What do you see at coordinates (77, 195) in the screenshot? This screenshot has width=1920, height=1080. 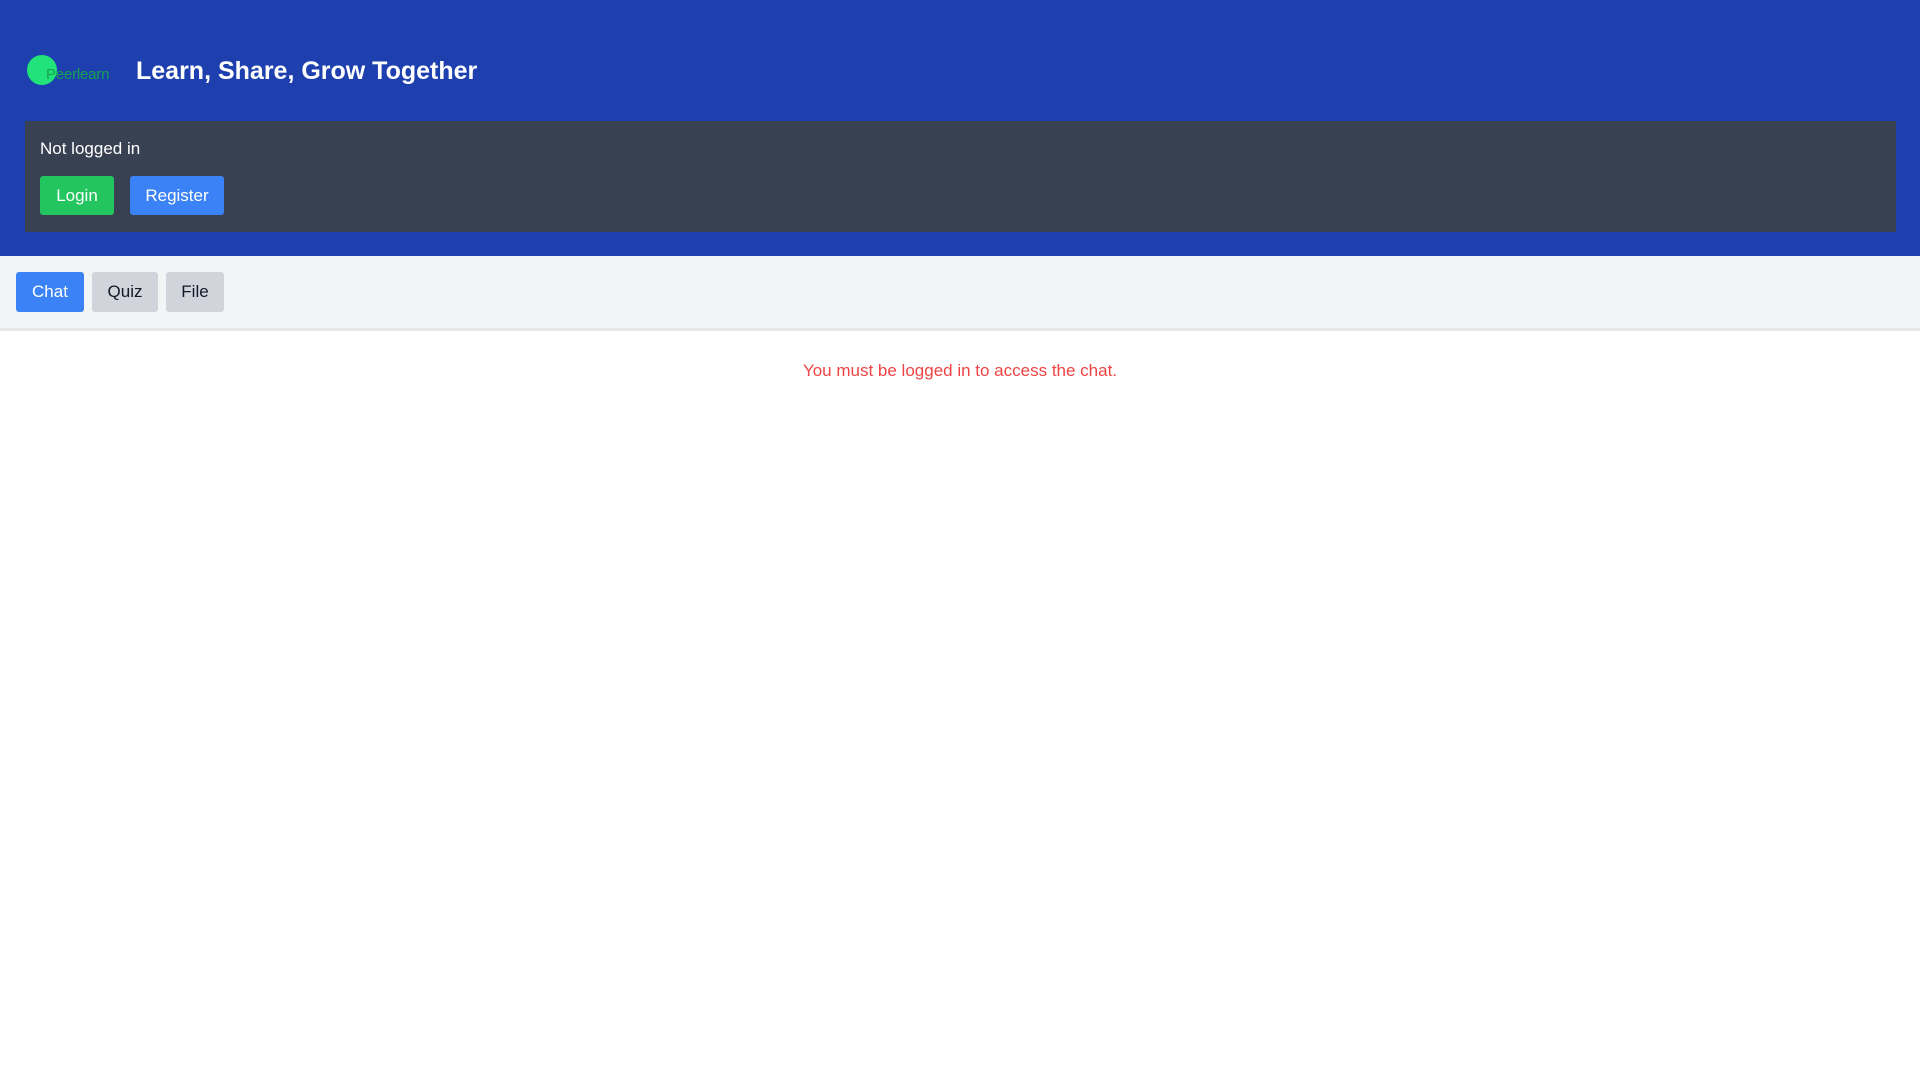 I see `login-button: Login` at bounding box center [77, 195].